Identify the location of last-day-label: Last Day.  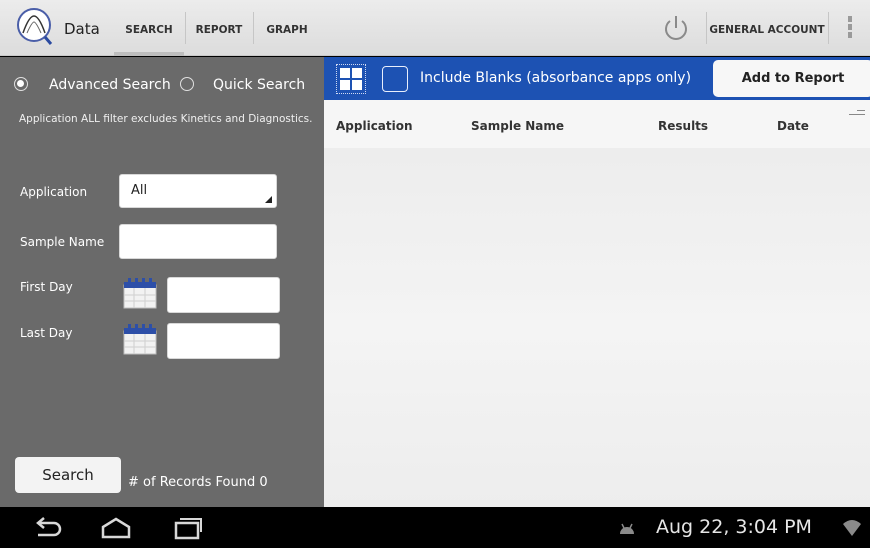
(46, 333).